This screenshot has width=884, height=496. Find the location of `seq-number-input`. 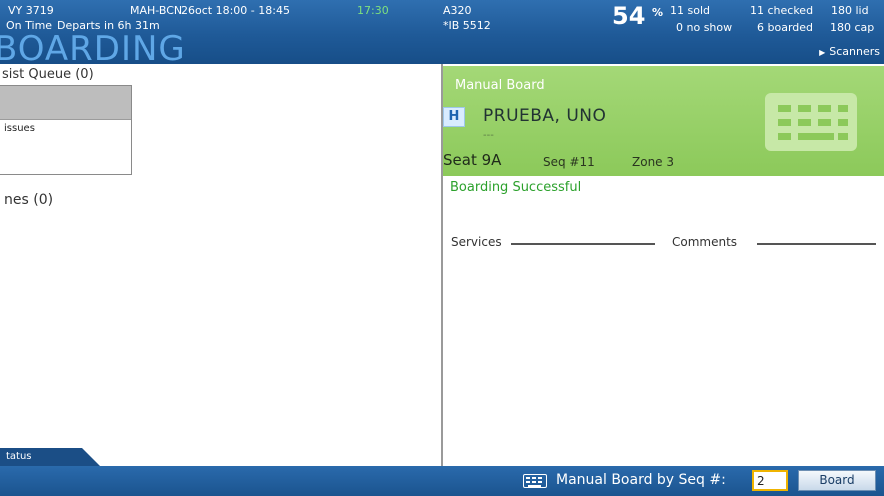

seq-number-input is located at coordinates (770, 480).